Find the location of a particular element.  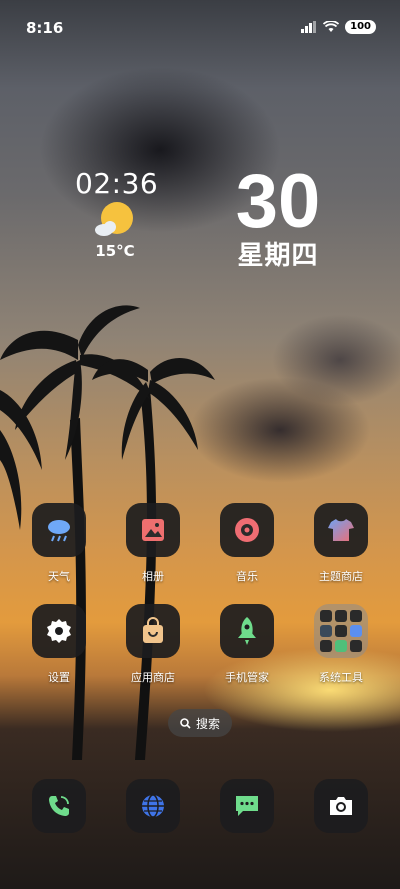

status-time: 8:16 is located at coordinates (45, 28).